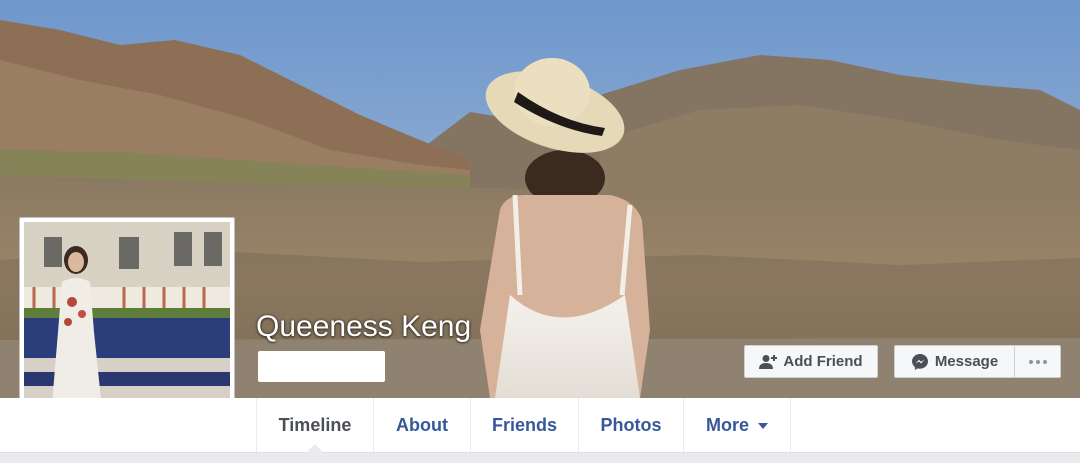 The width and height of the screenshot is (1080, 463). I want to click on add-friend-button: Add Friend, so click(811, 361).